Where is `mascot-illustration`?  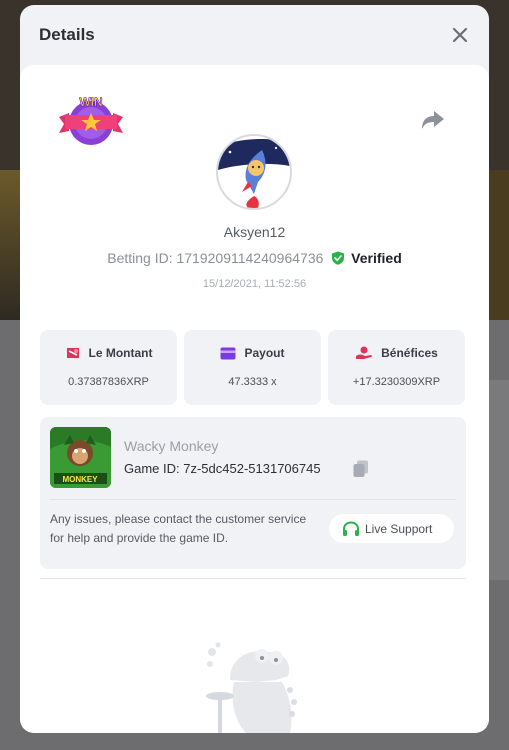 mascot-illustration is located at coordinates (250, 686).